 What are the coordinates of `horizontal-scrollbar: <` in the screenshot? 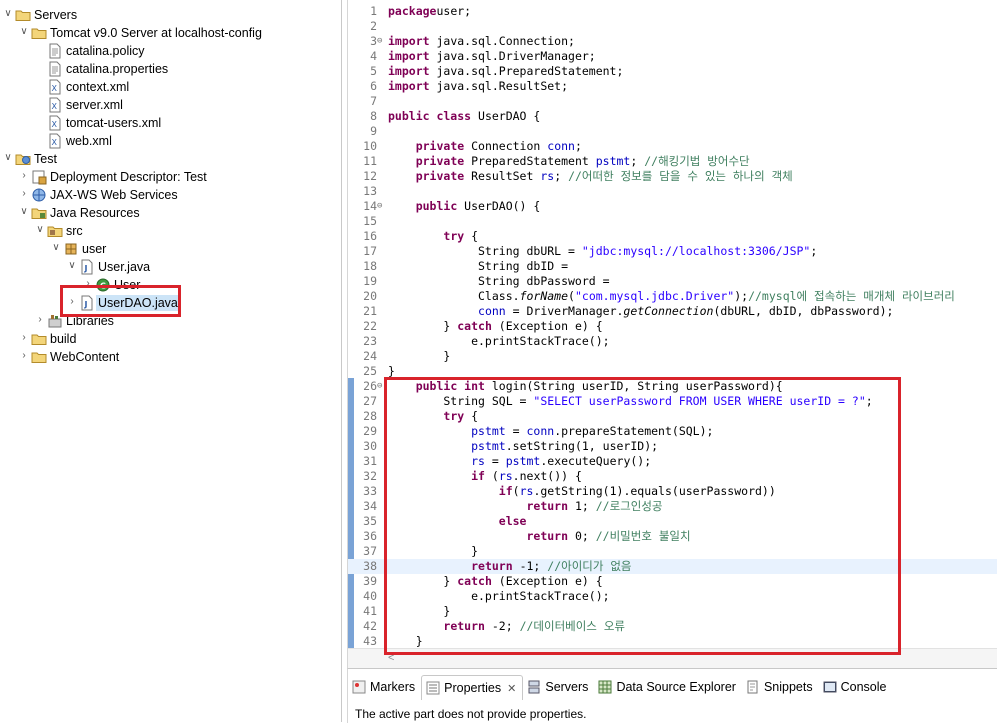 It's located at (672, 658).